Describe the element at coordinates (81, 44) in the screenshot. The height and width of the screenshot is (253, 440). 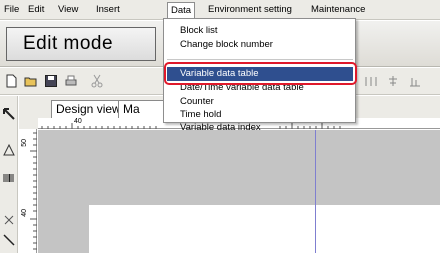
I see `edit-mode-button: Edit mode` at that location.